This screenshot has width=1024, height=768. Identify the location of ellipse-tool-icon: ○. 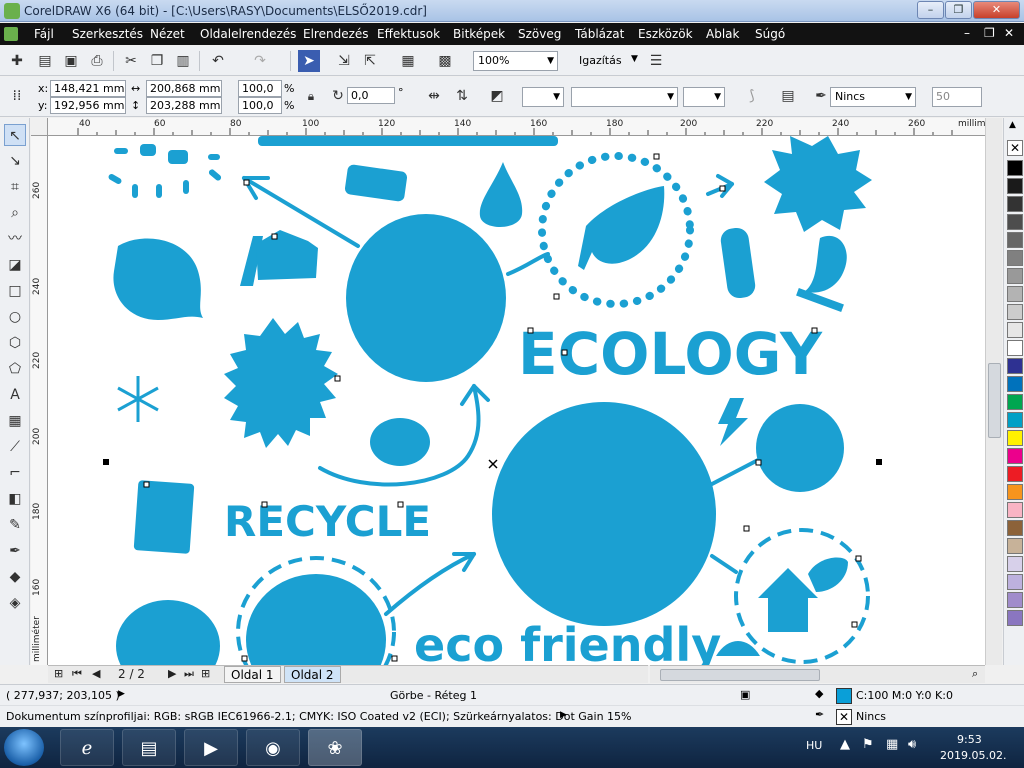
(15, 317).